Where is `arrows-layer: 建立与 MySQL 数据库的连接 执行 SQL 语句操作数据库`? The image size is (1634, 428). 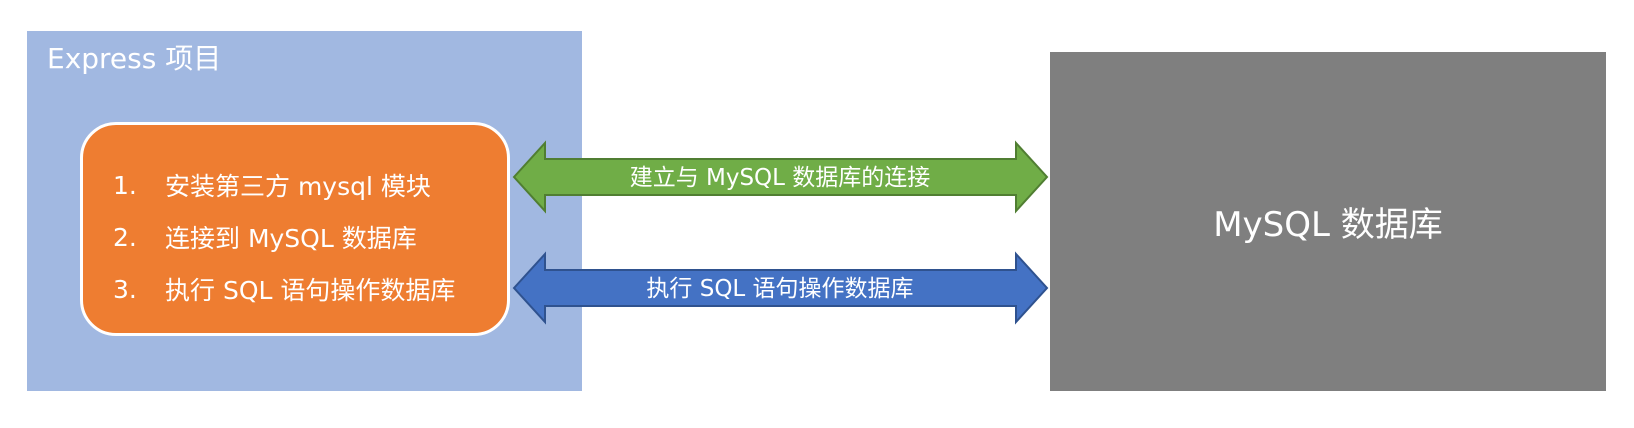
arrows-layer: 建立与 MySQL 数据库的连接 执行 SQL 语句操作数据库 is located at coordinates (780, 232).